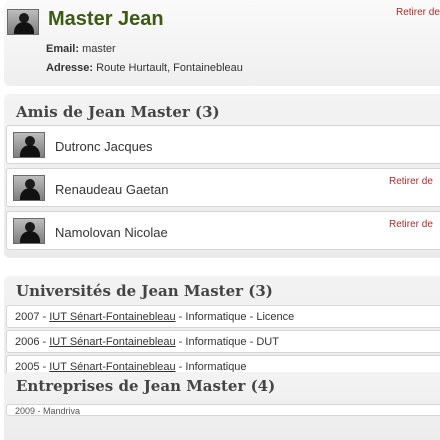  I want to click on email-label: Email:, so click(63, 49).